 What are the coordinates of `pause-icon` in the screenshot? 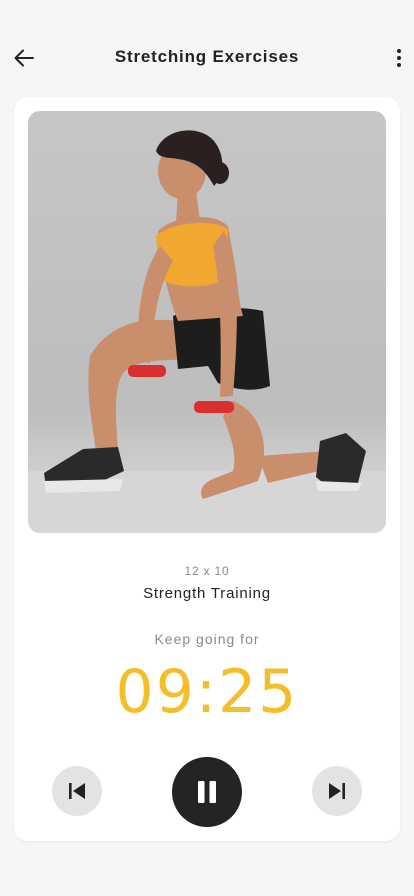 It's located at (207, 792).